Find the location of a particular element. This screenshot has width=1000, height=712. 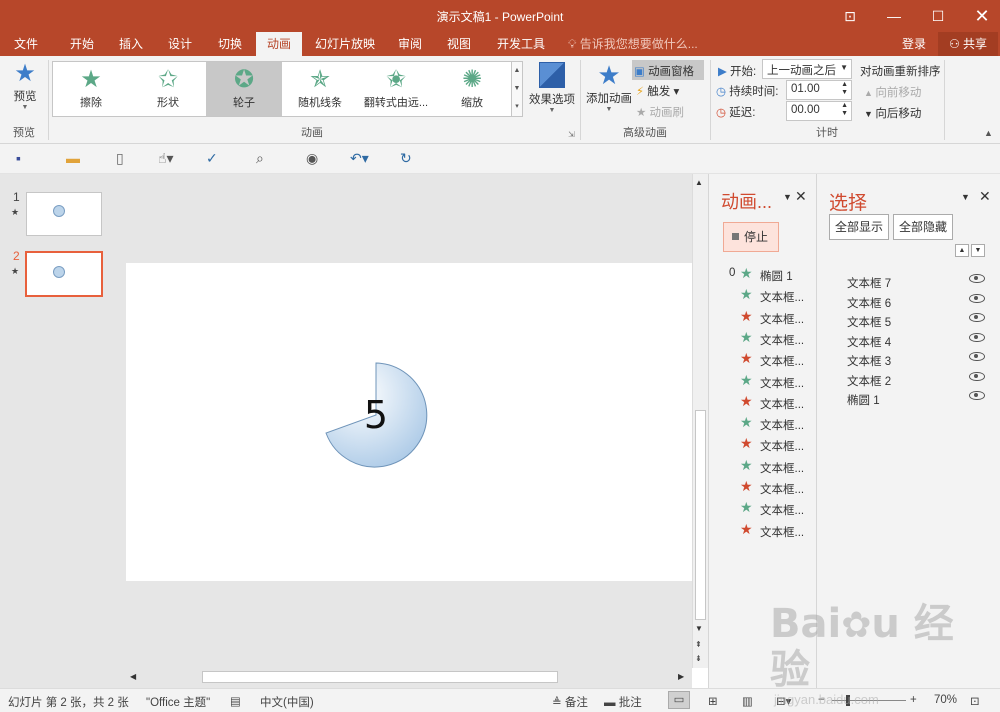

animation-pane-button: ▣ 动画窗格 is located at coordinates (668, 70).